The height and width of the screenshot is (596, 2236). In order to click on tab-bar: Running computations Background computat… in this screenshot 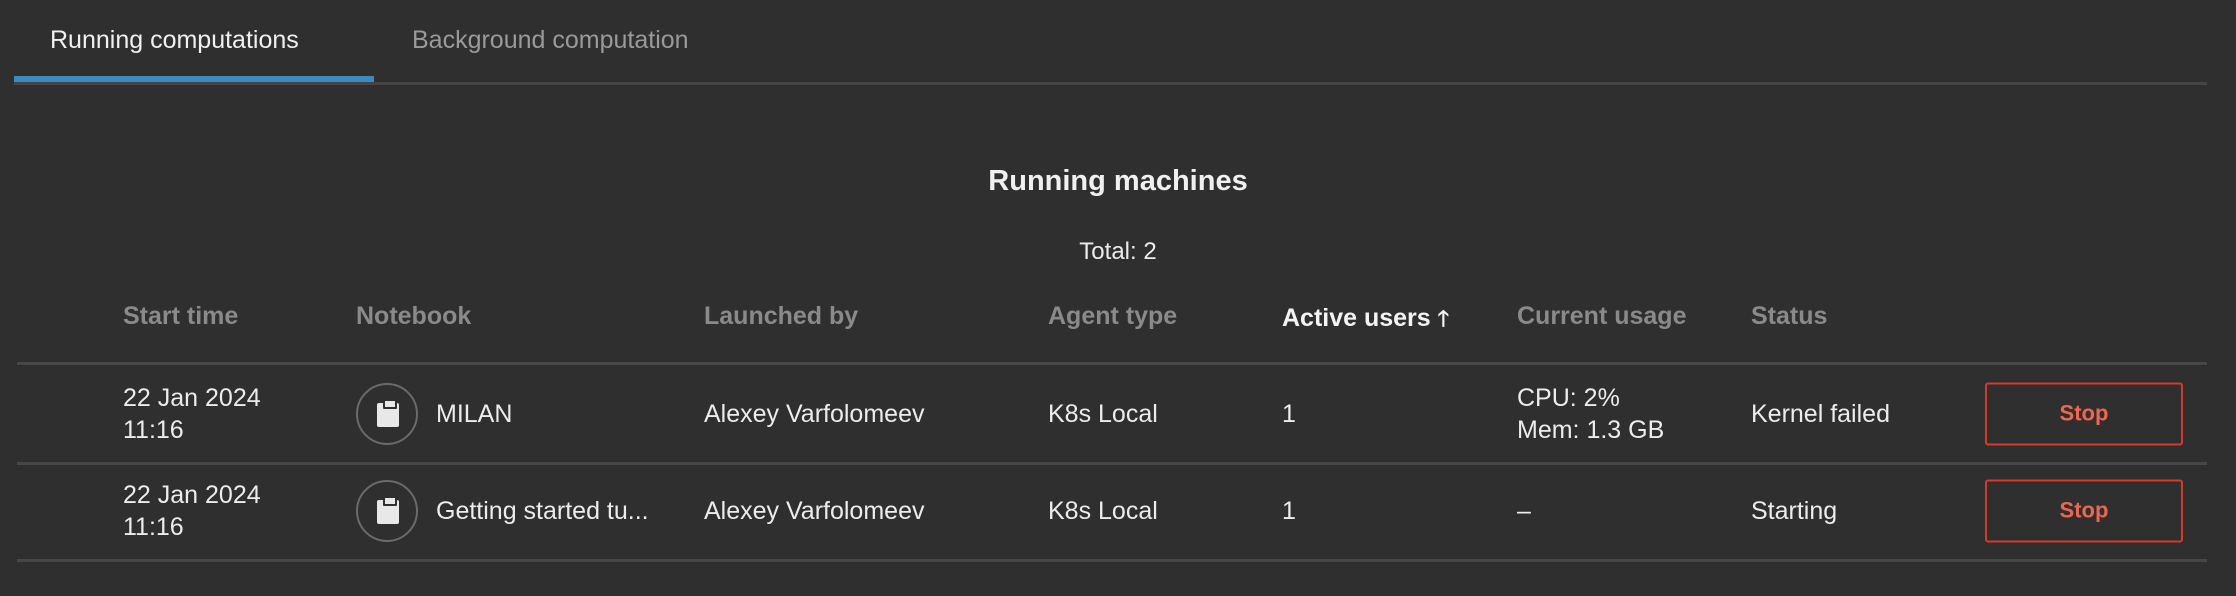, I will do `click(1110, 42)`.